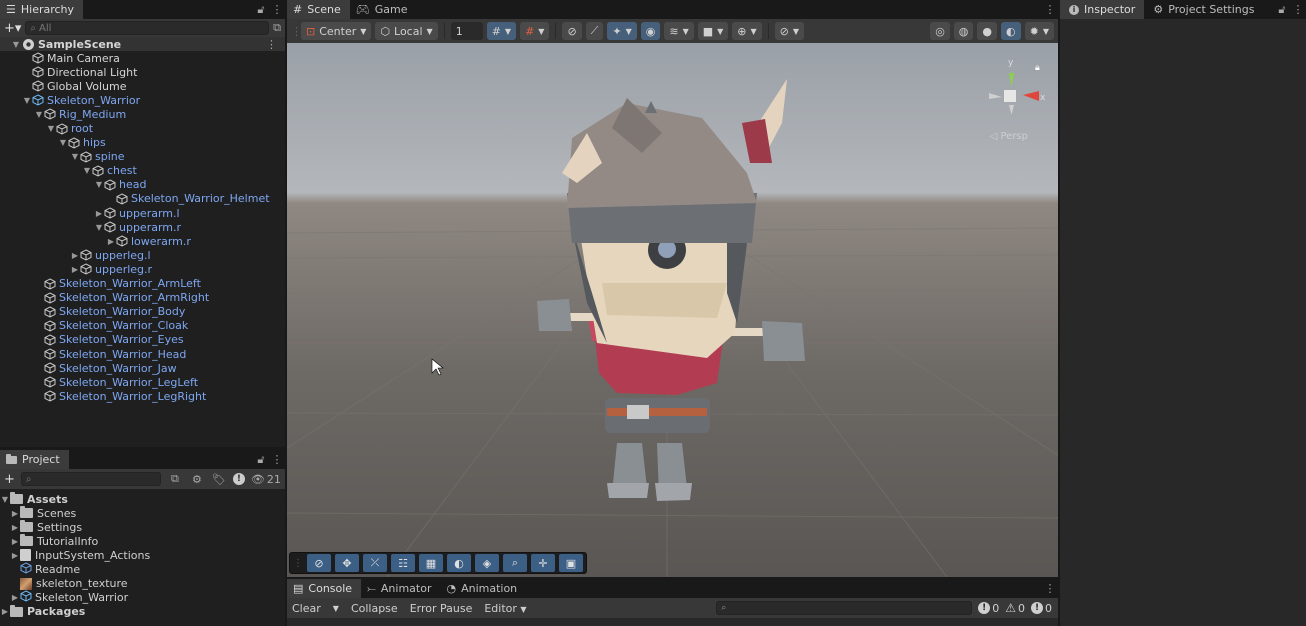 Image resolution: width=1306 pixels, height=626 pixels. What do you see at coordinates (142, 513) in the screenshot?
I see `project-item: ▶ Scenes` at bounding box center [142, 513].